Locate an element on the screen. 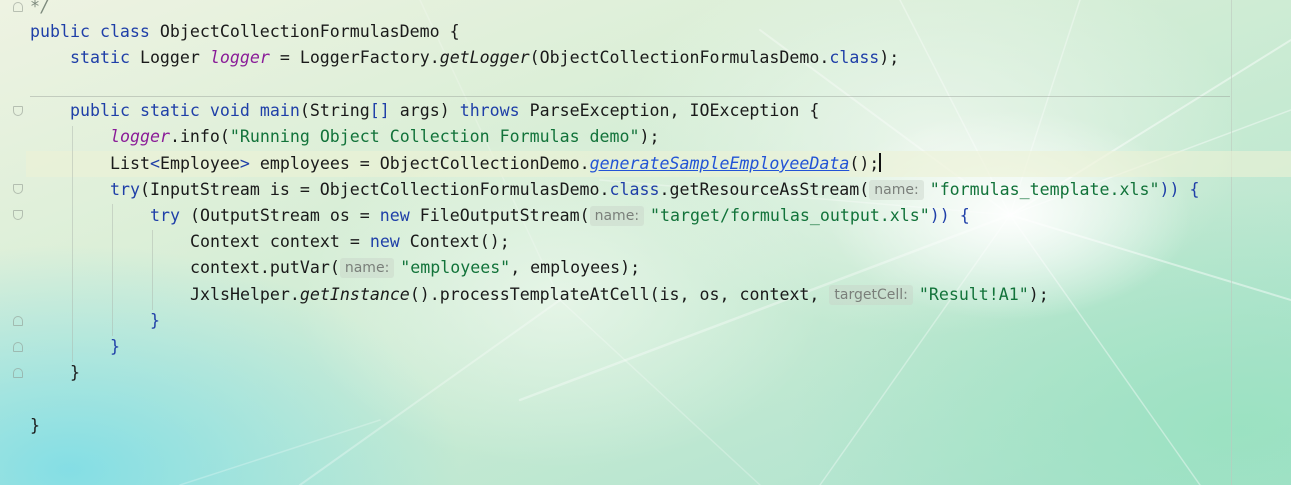 This screenshot has width=1291, height=485. get-instance-method: getInstance is located at coordinates (354, 294).